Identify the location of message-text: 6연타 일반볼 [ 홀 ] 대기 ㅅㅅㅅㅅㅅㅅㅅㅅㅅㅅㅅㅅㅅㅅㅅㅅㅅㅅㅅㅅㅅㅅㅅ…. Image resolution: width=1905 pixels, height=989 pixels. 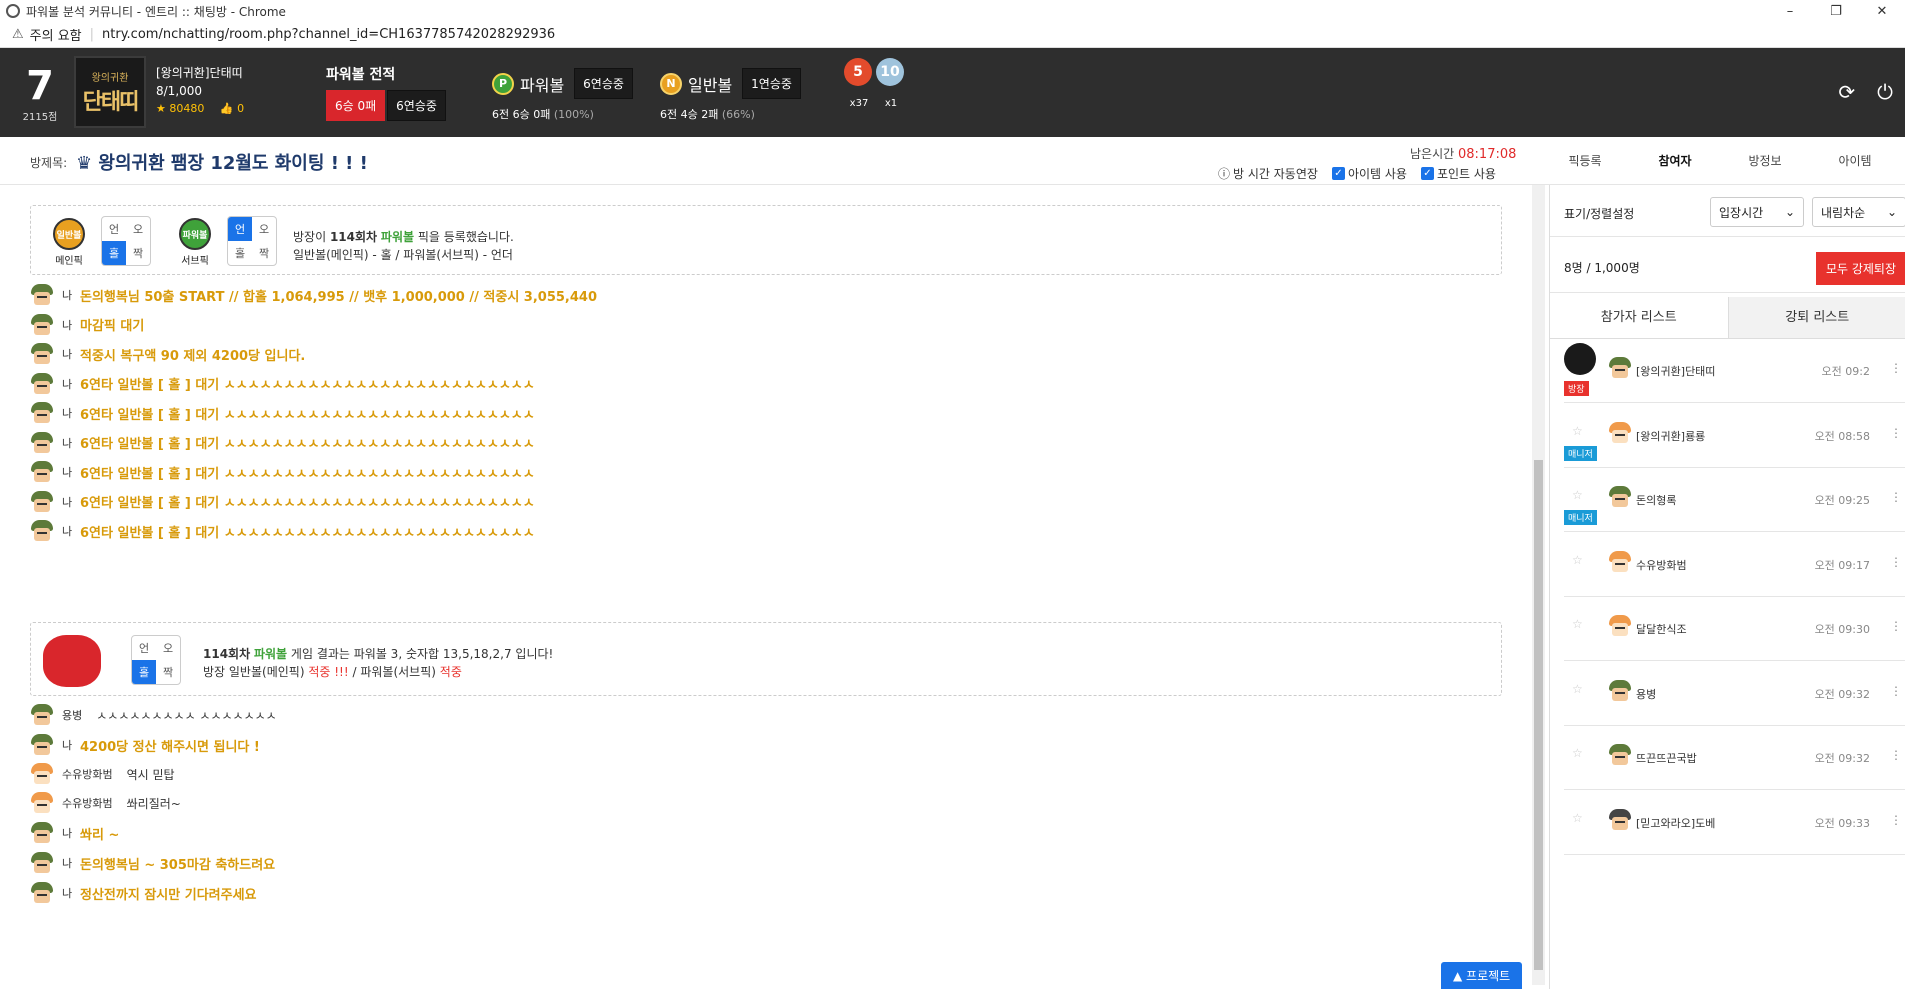
(307, 474).